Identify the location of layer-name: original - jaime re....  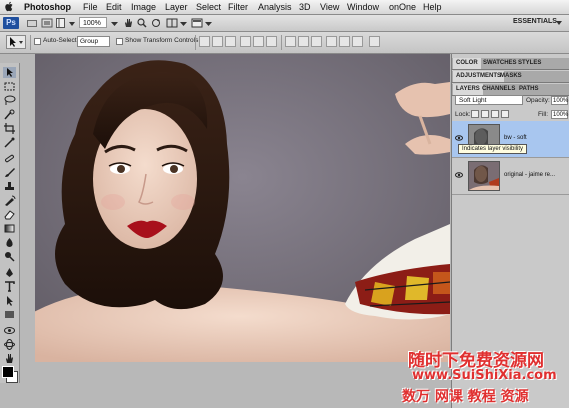
(529, 175).